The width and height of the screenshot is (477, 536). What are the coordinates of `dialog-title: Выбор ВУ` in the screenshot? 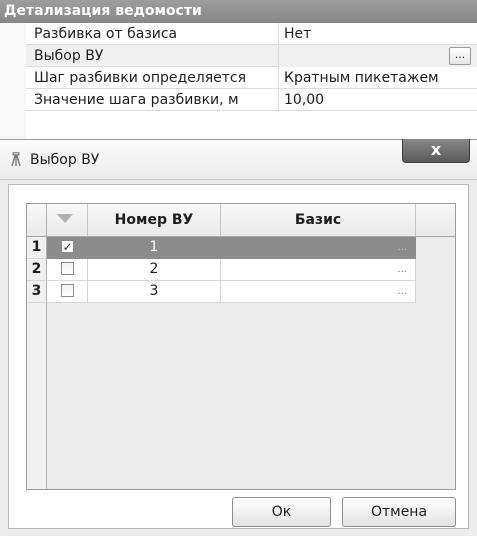 It's located at (65, 160).